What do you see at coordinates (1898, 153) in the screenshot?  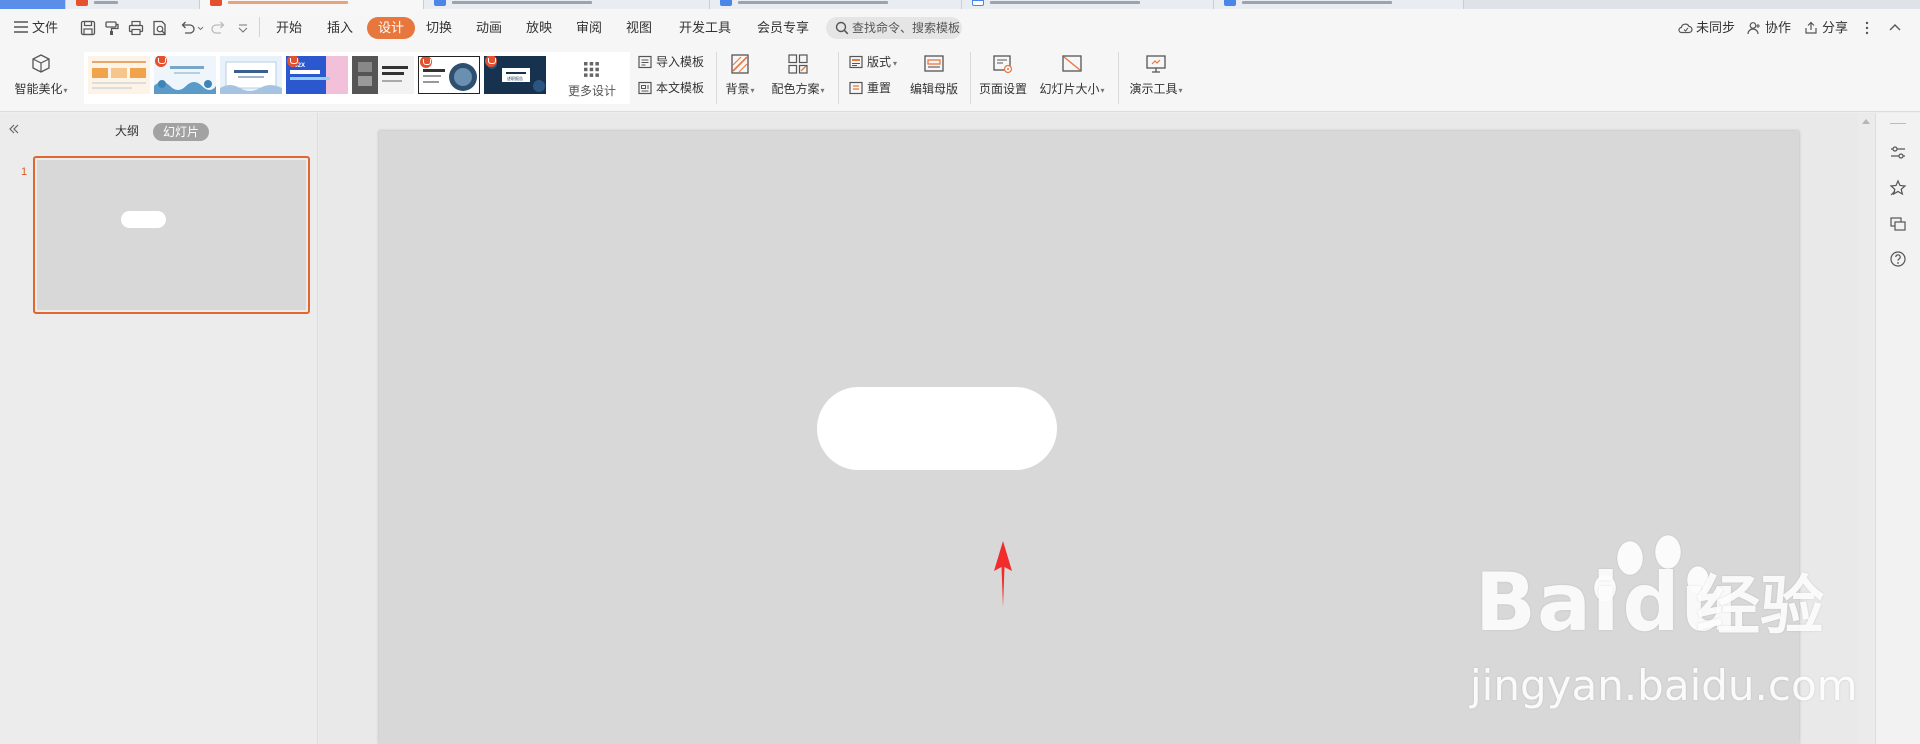 I see `properties-icon` at bounding box center [1898, 153].